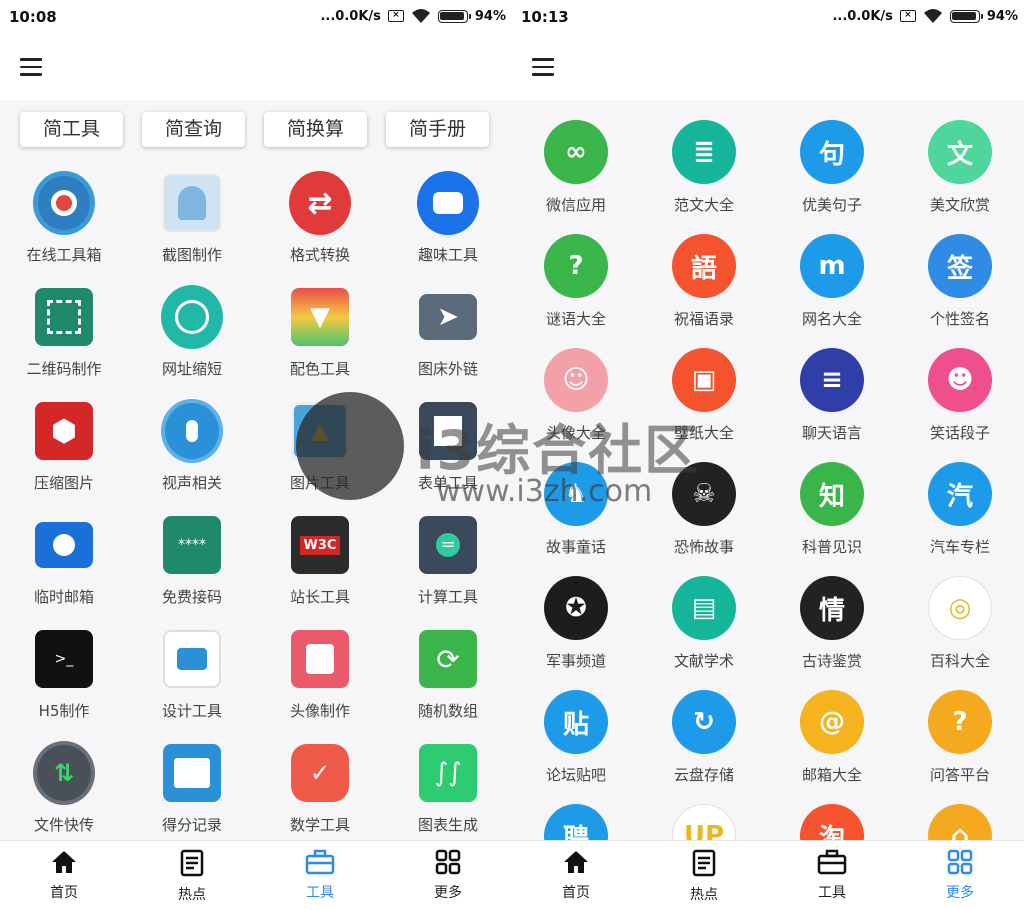  I want to click on category-item: 聘, so click(576, 822).